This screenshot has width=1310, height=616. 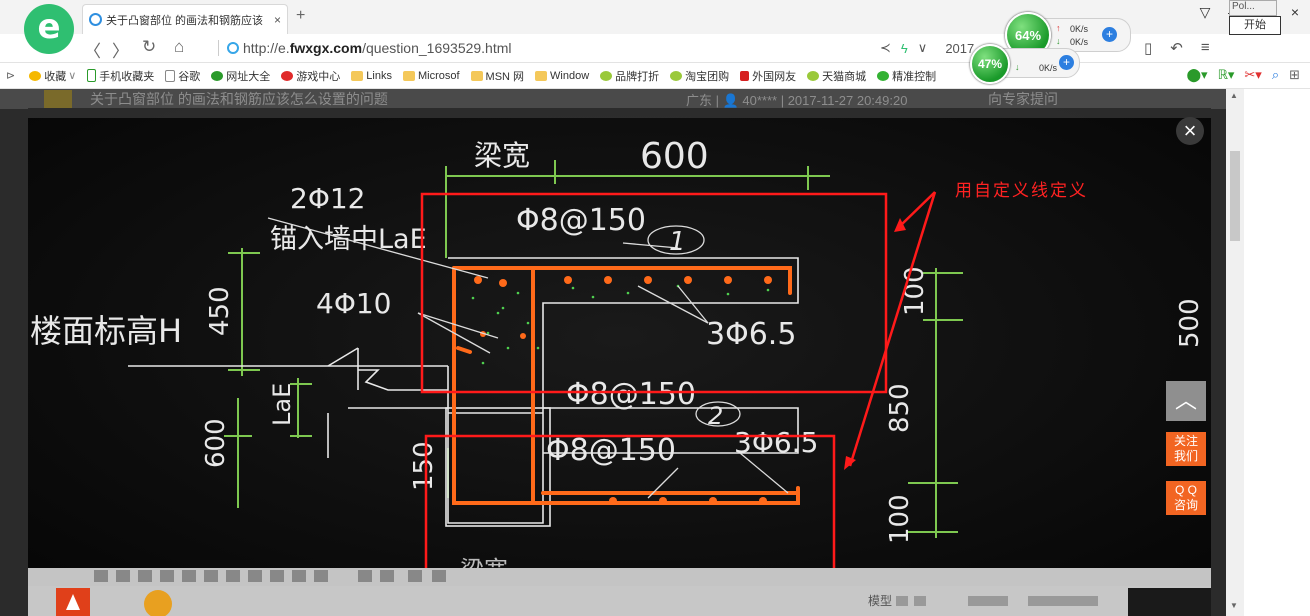 What do you see at coordinates (1234, 605) in the screenshot?
I see `scroll-down-icon: ▼` at bounding box center [1234, 605].